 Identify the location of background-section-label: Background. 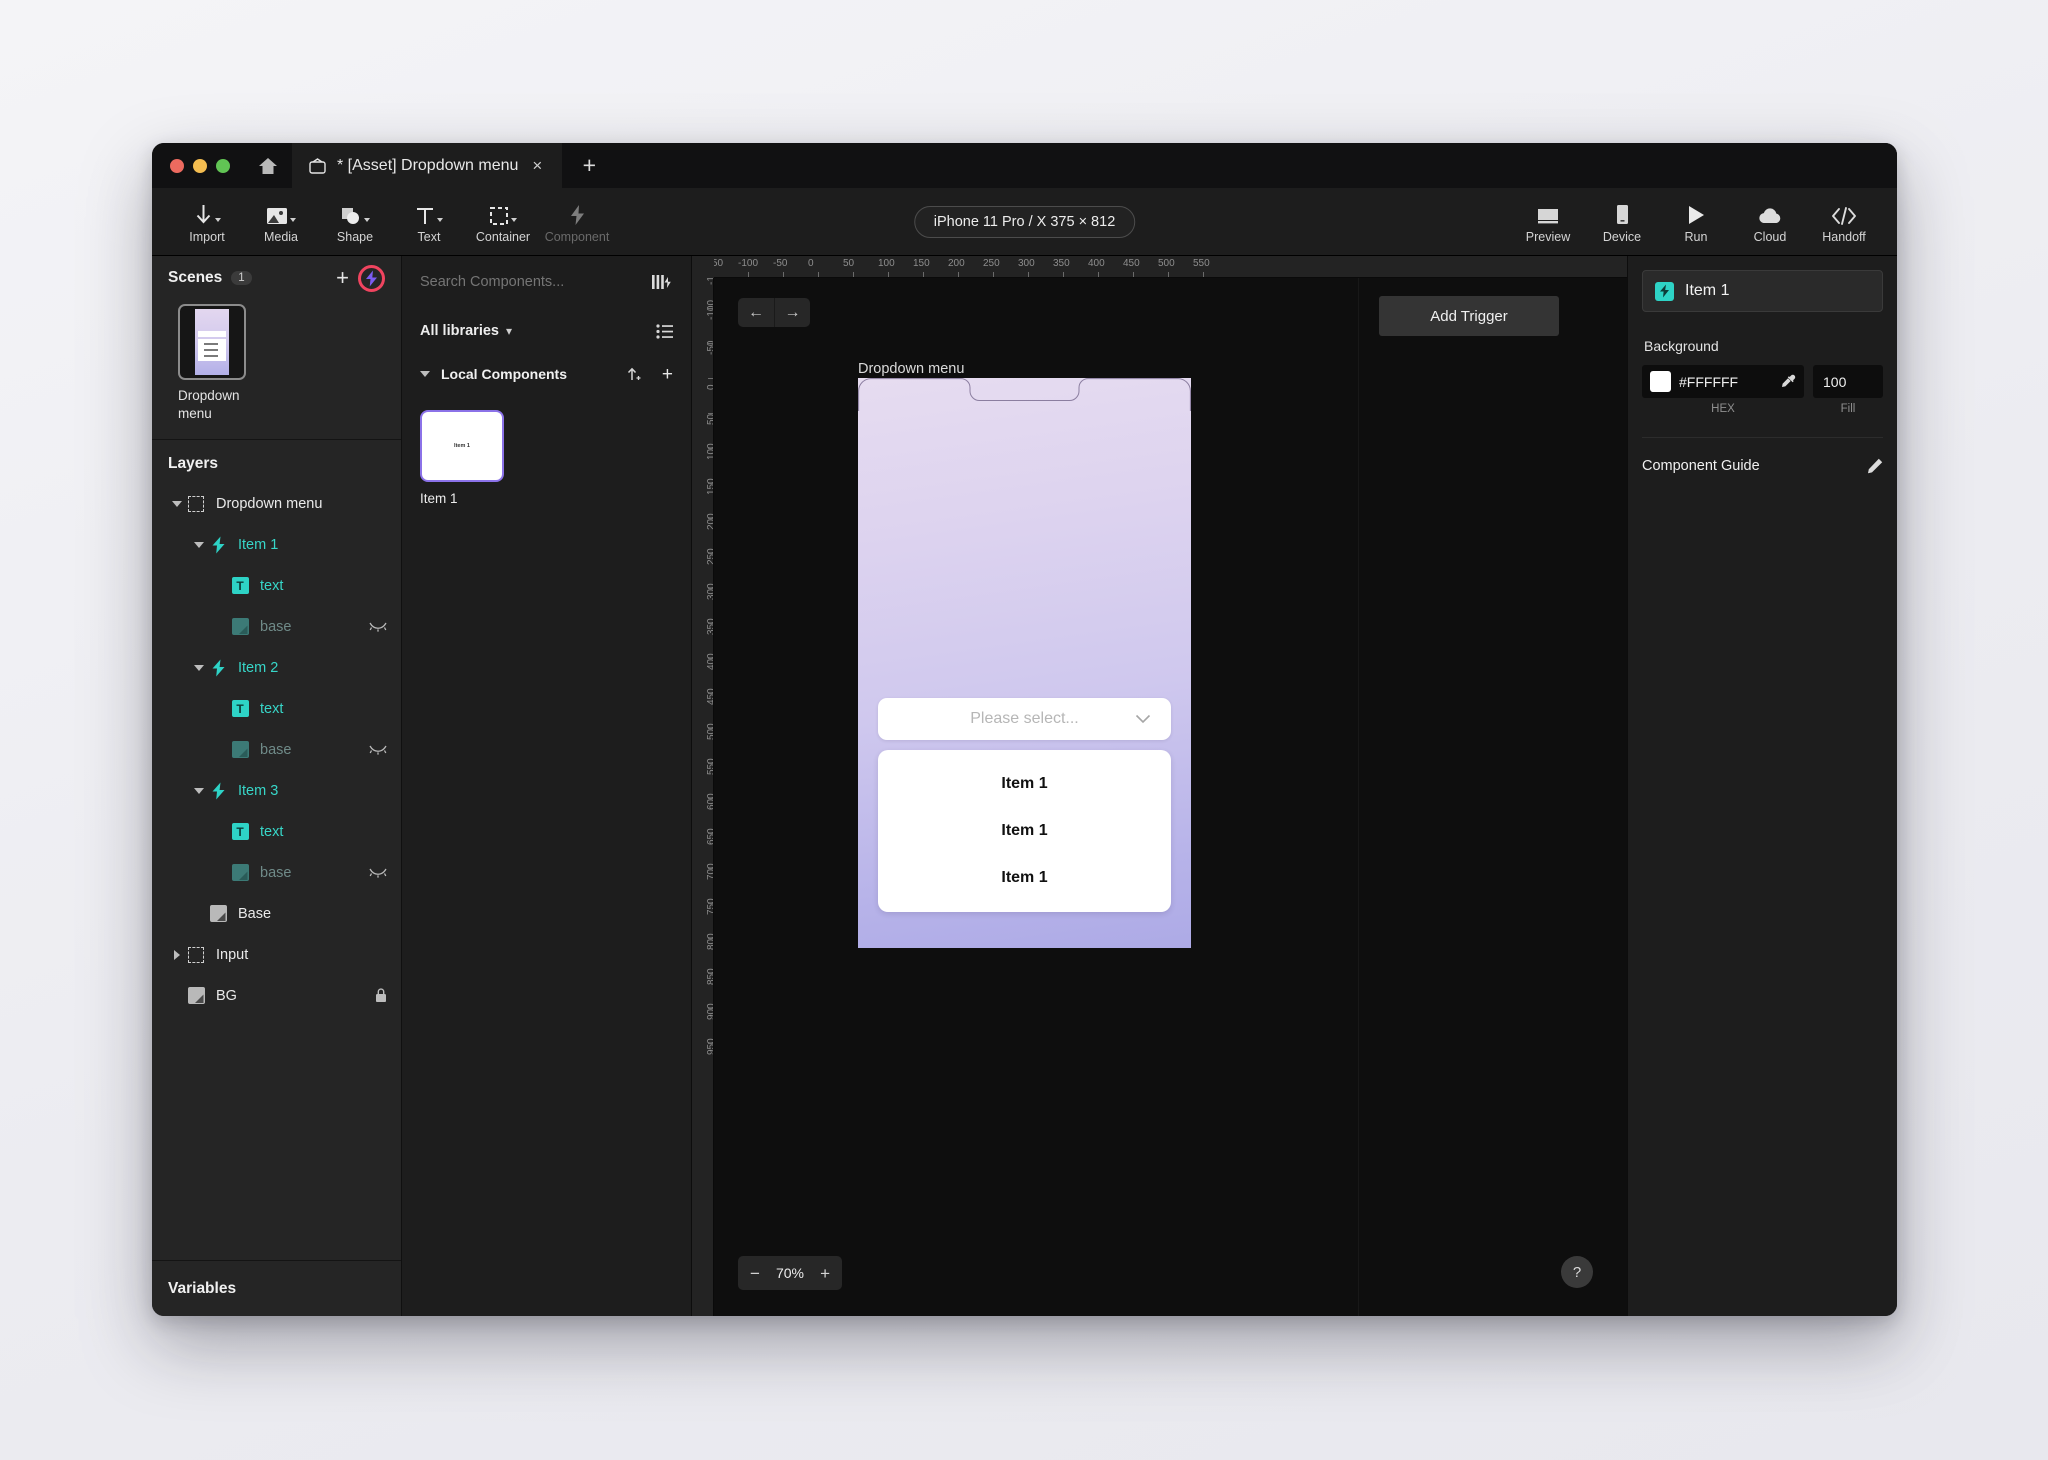
(1681, 346).